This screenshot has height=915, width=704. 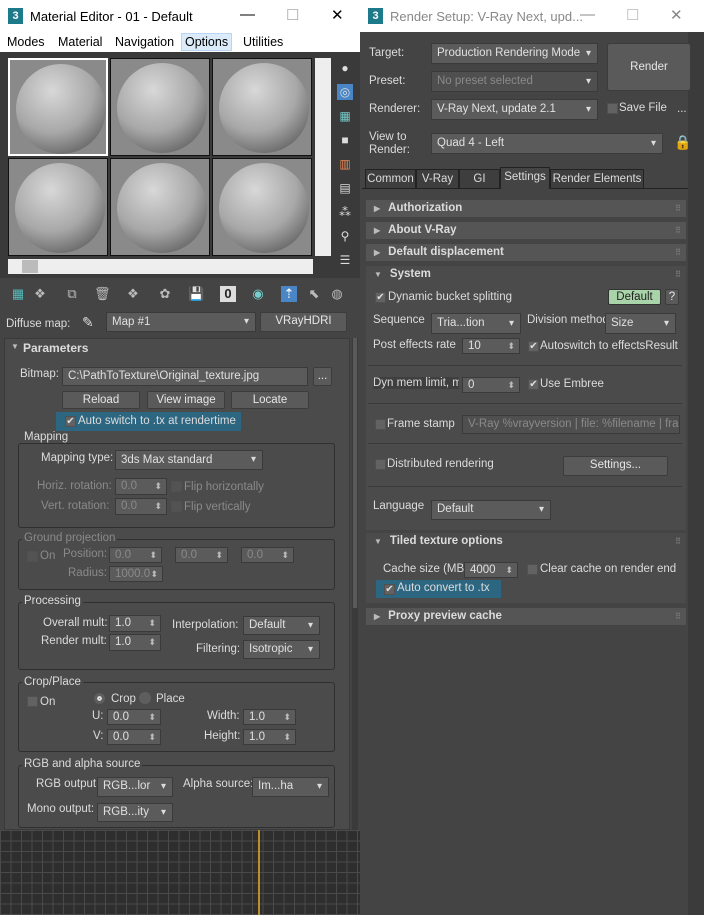 I want to click on distributed-rendering-checkbox, so click(x=380, y=464).